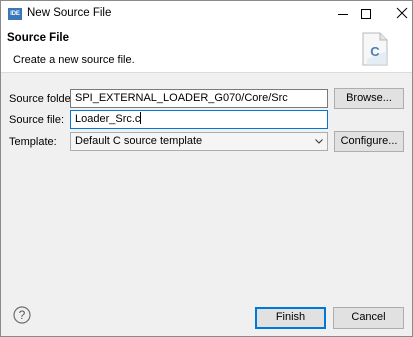 Image resolution: width=413 pixels, height=337 pixels. Describe the element at coordinates (206, 14) in the screenshot. I see `title-bar: IDE New Source File` at that location.